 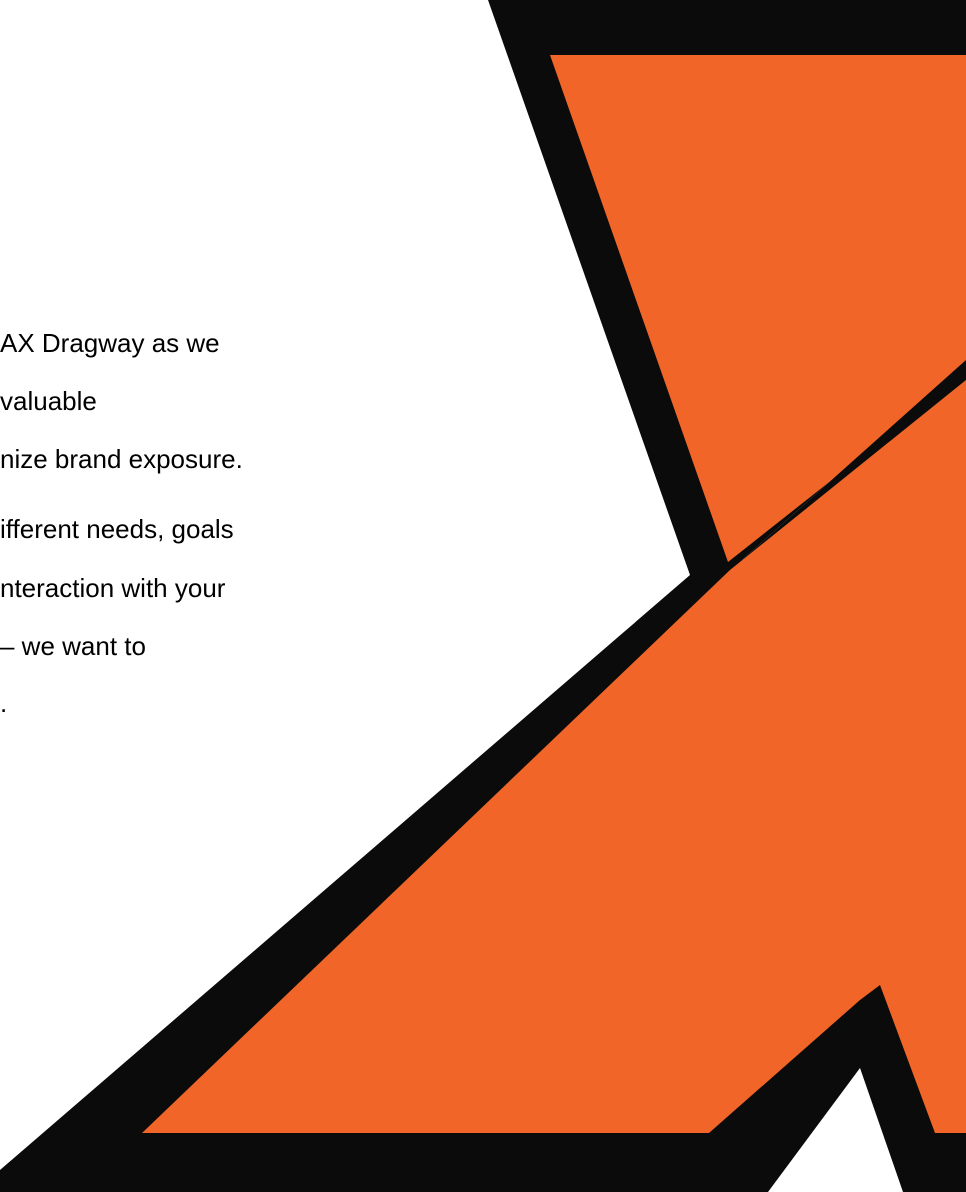 I want to click on paragraph-2-line-2: nteraction with your, so click(x=113, y=588).